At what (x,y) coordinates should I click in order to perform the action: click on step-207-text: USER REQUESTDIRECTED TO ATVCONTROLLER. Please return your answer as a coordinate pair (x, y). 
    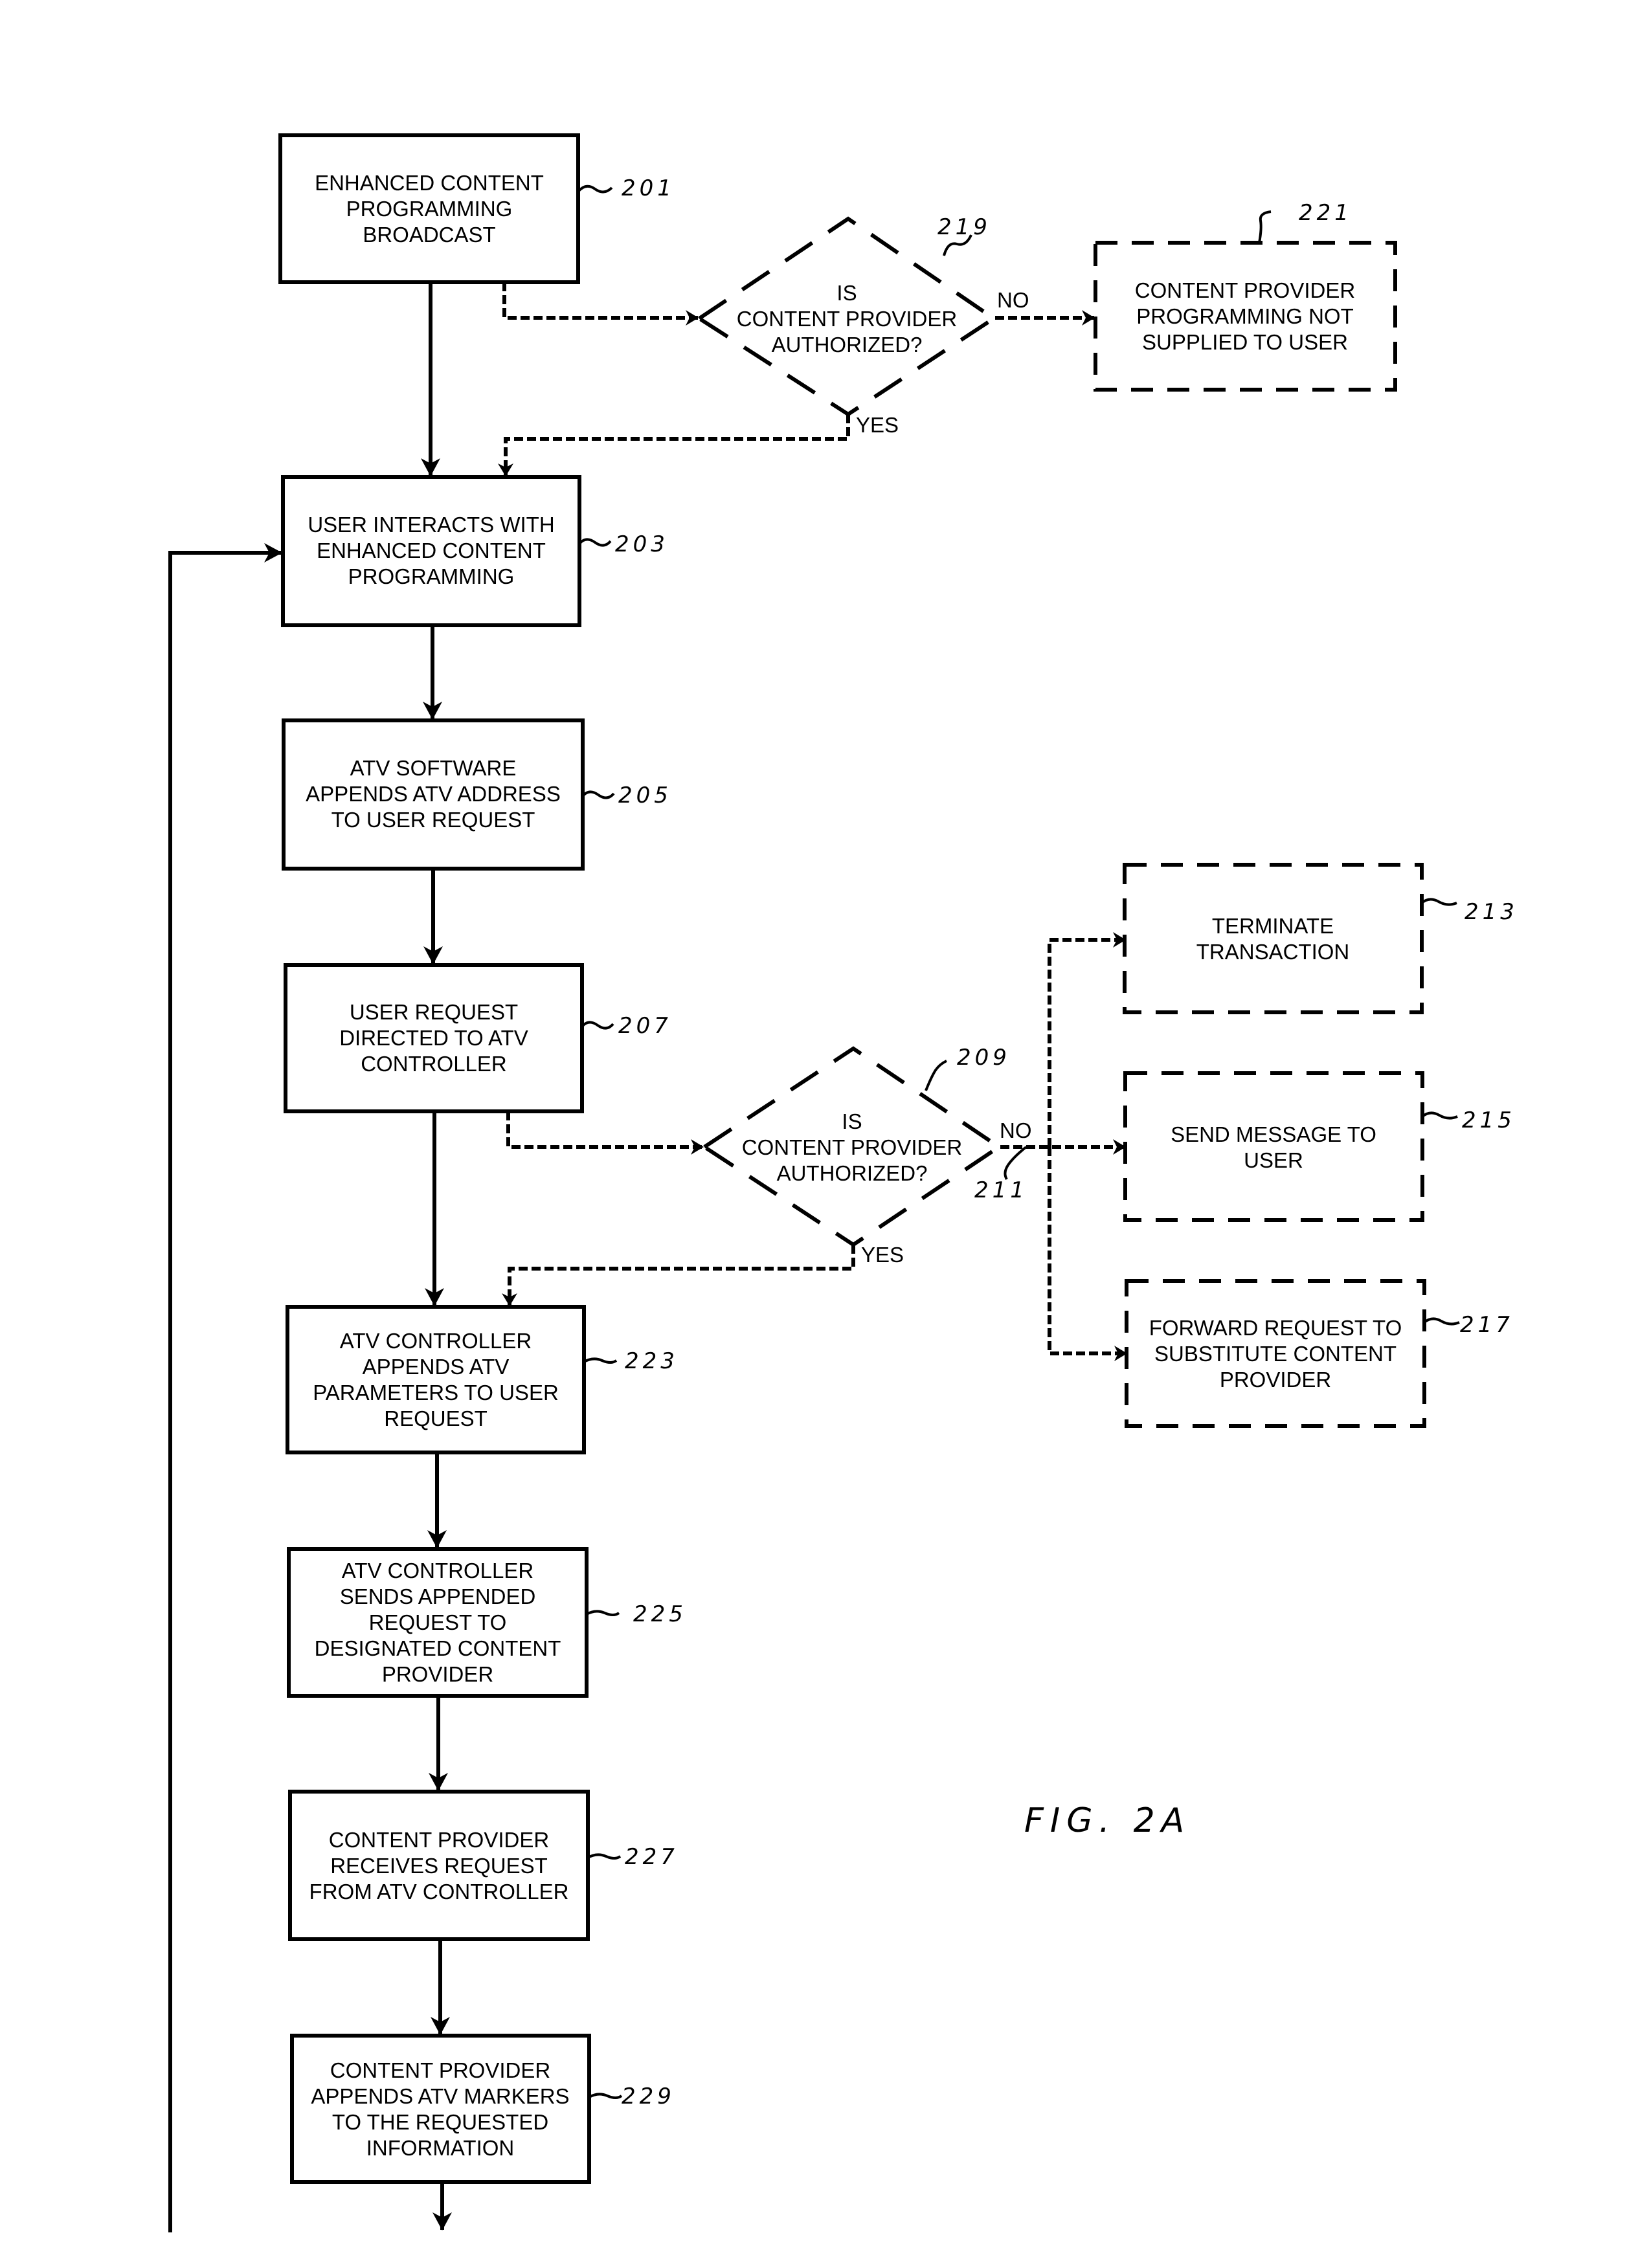
    Looking at the image, I should click on (434, 1038).